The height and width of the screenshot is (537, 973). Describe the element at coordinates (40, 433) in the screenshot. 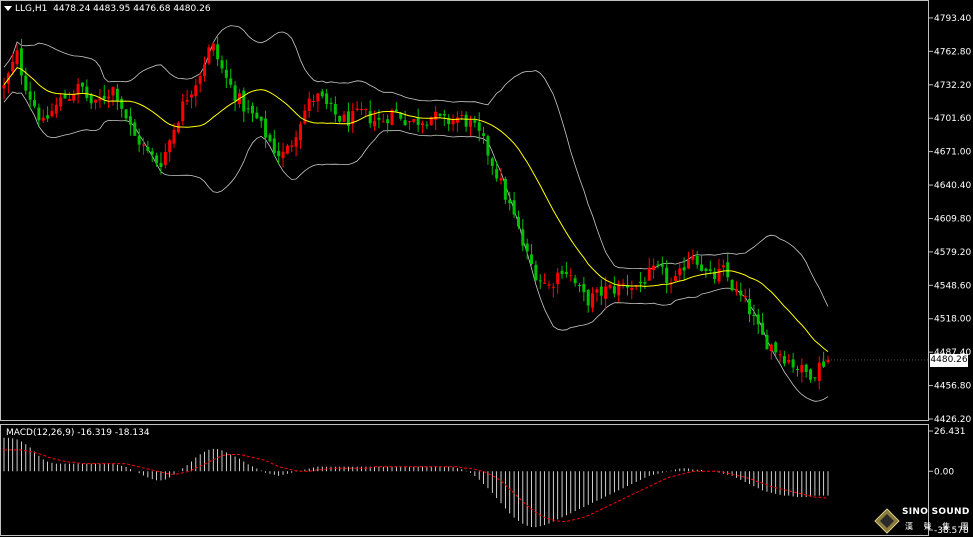

I see `macd-label: MACD(12,26,9)` at that location.